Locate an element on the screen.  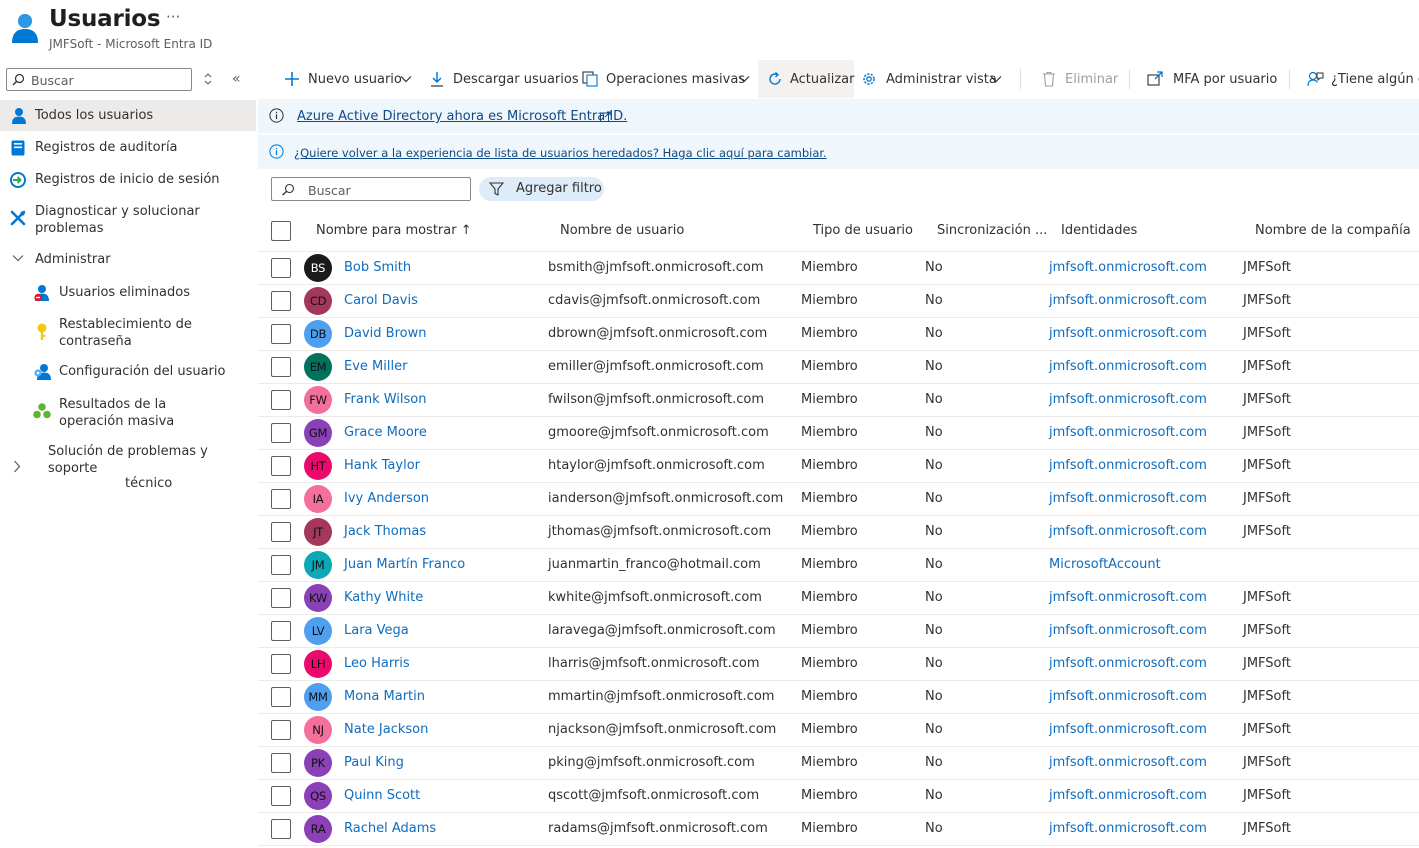
column-header-company-name: Nombre de la compañía is located at coordinates (1333, 230).